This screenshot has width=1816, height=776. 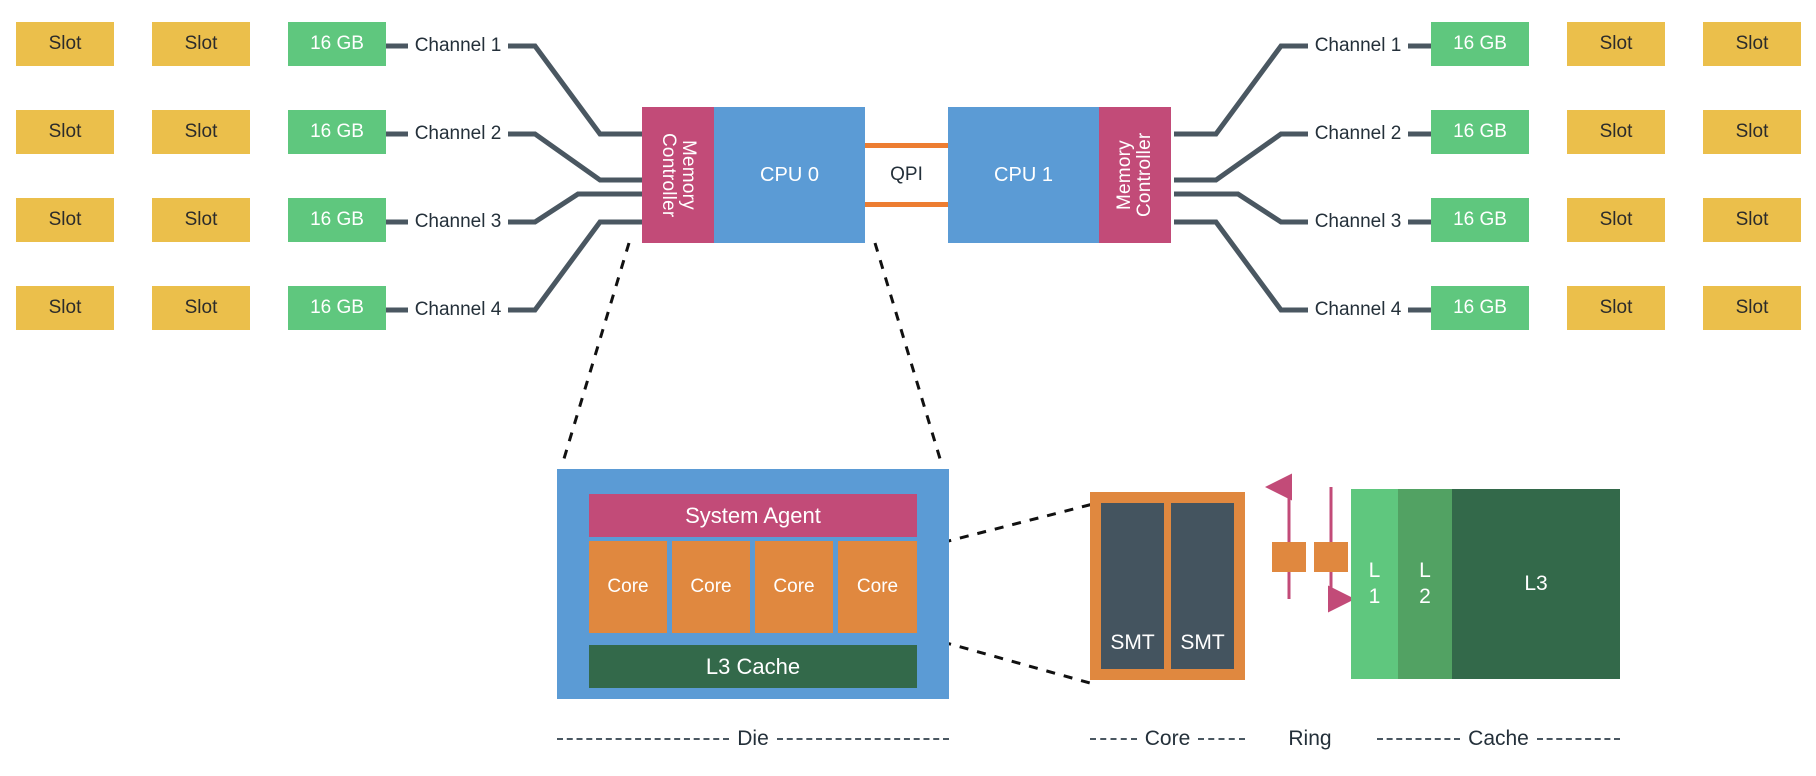 What do you see at coordinates (1331, 557) in the screenshot?
I see `ring-stop-right` at bounding box center [1331, 557].